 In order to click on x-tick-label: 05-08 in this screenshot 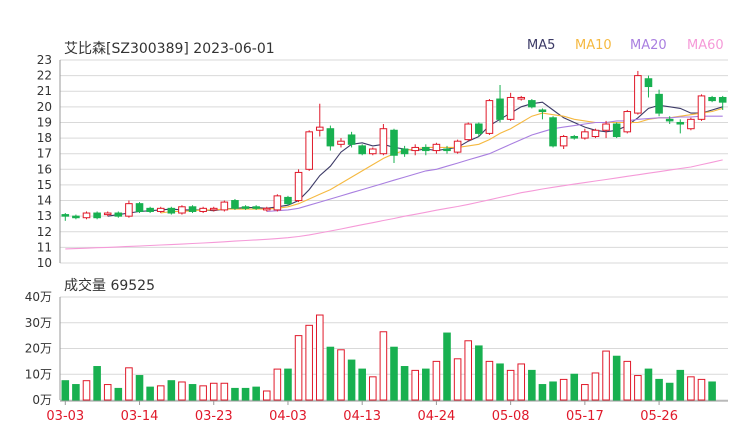, I will do `click(511, 416)`.